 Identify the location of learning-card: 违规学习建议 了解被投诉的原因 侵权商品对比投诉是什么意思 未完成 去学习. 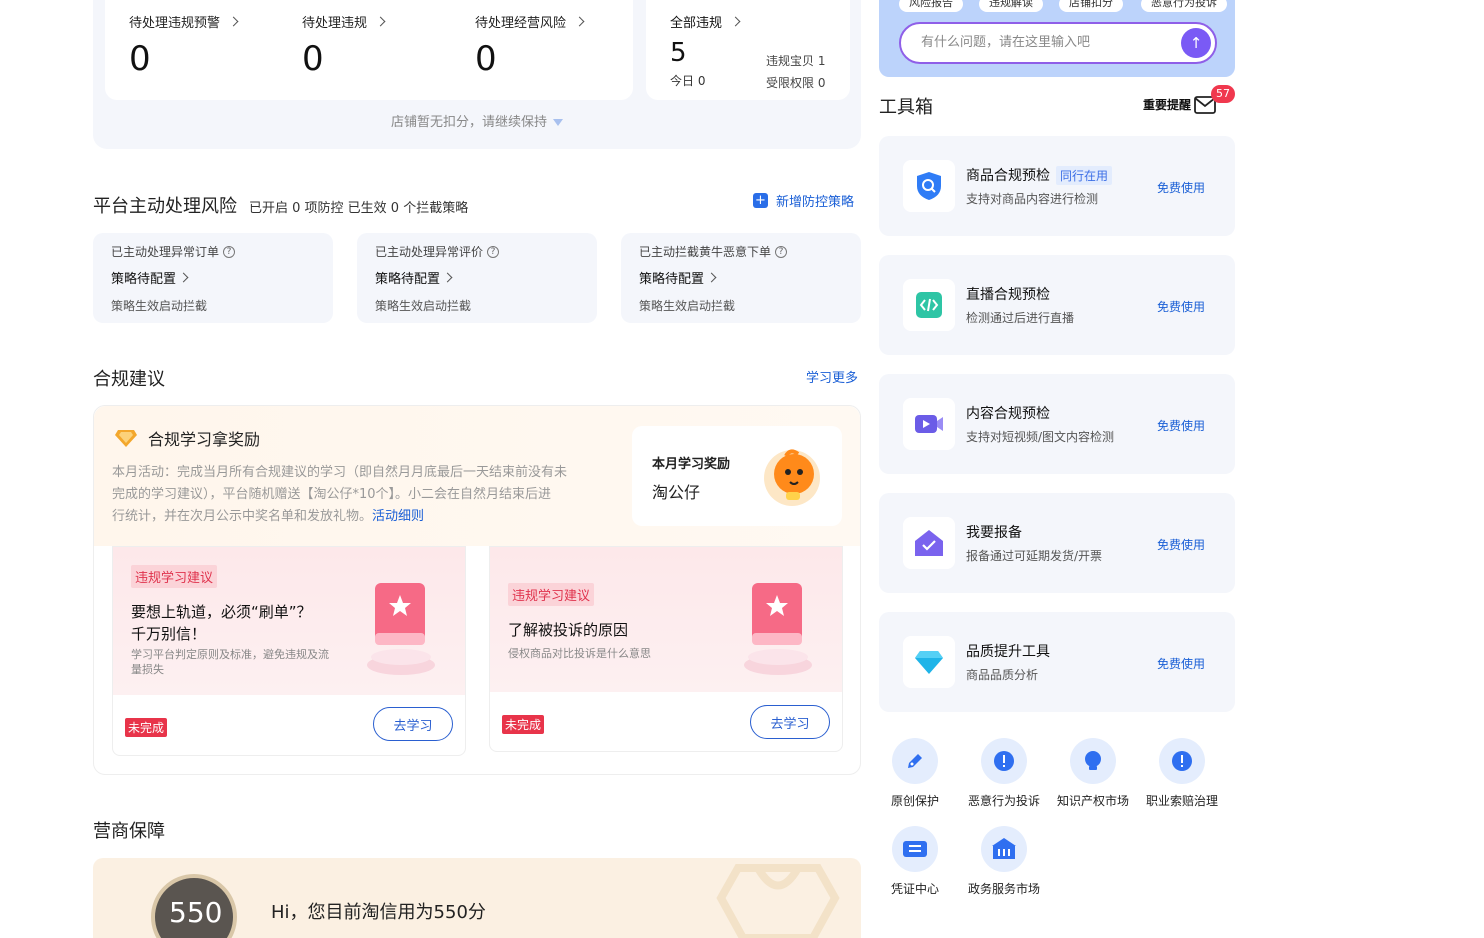
(666, 649).